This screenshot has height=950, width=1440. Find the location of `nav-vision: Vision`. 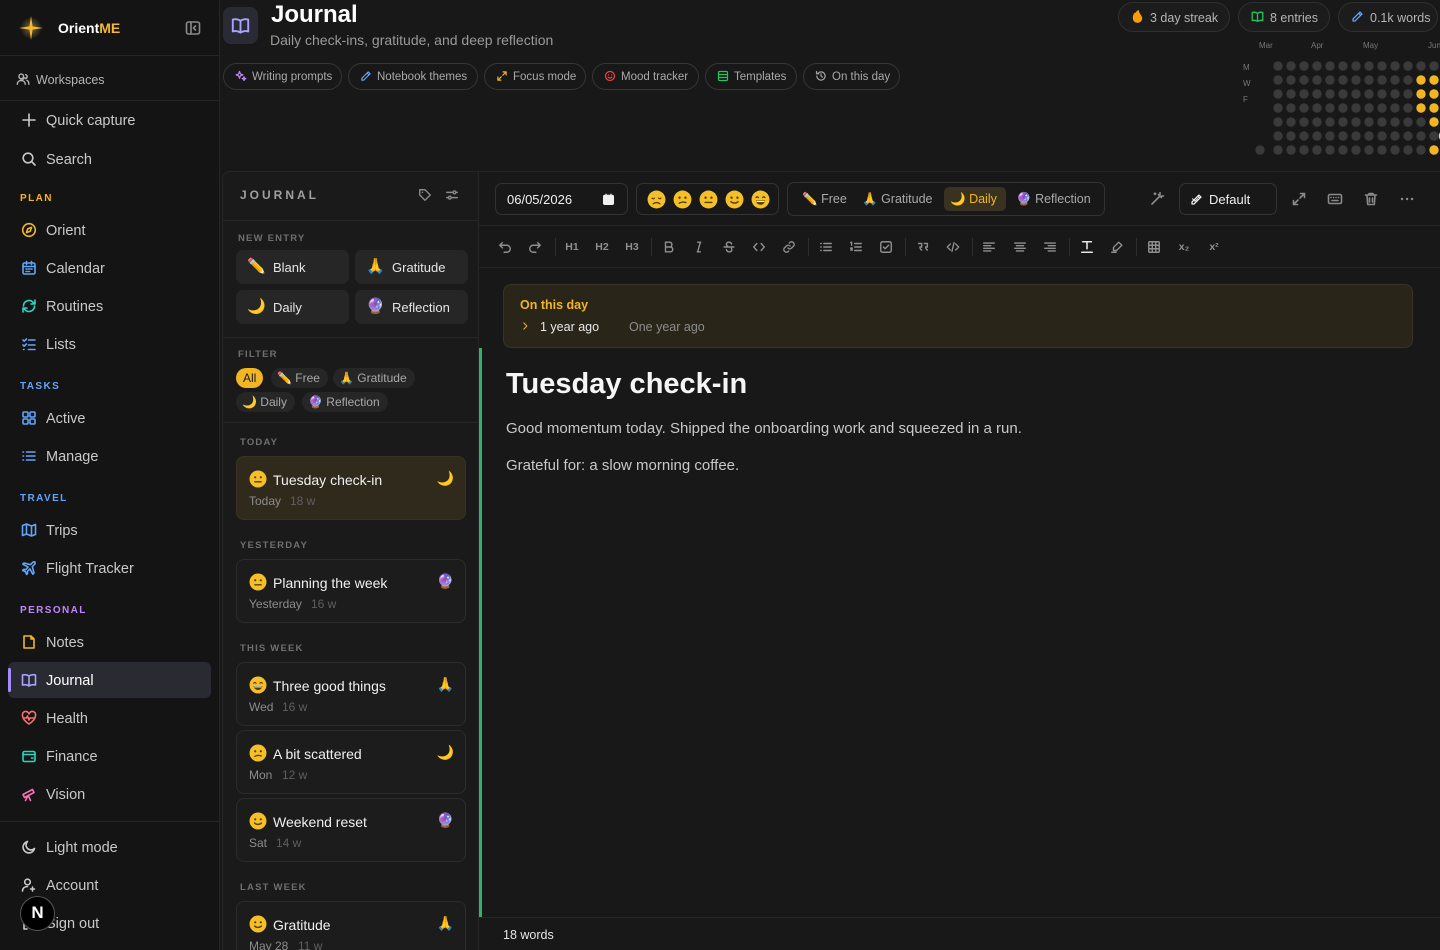

nav-vision: Vision is located at coordinates (109, 794).